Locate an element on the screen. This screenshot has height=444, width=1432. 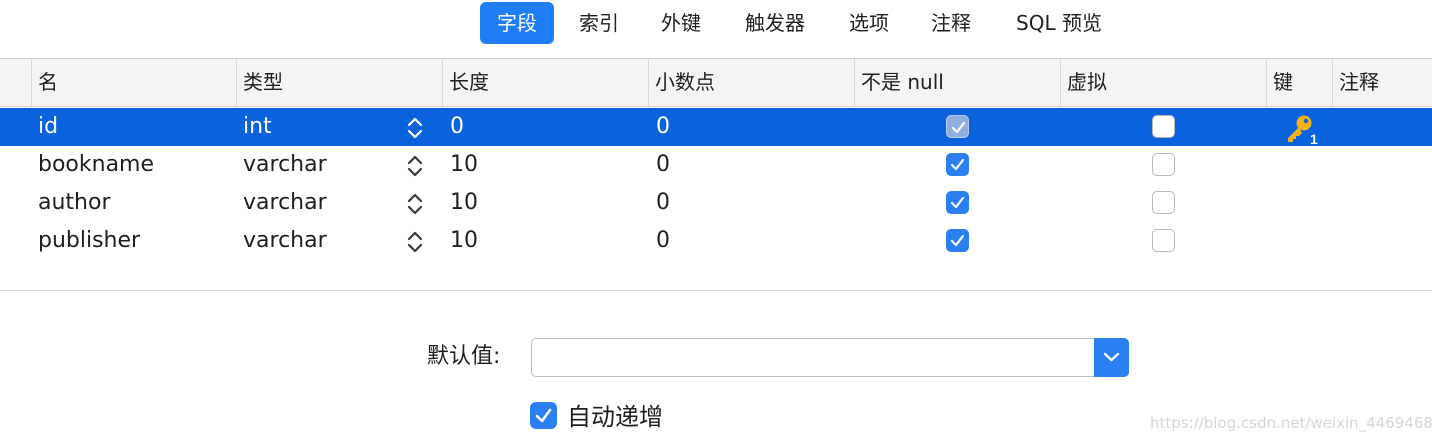
tab-options: 选项 is located at coordinates (869, 23).